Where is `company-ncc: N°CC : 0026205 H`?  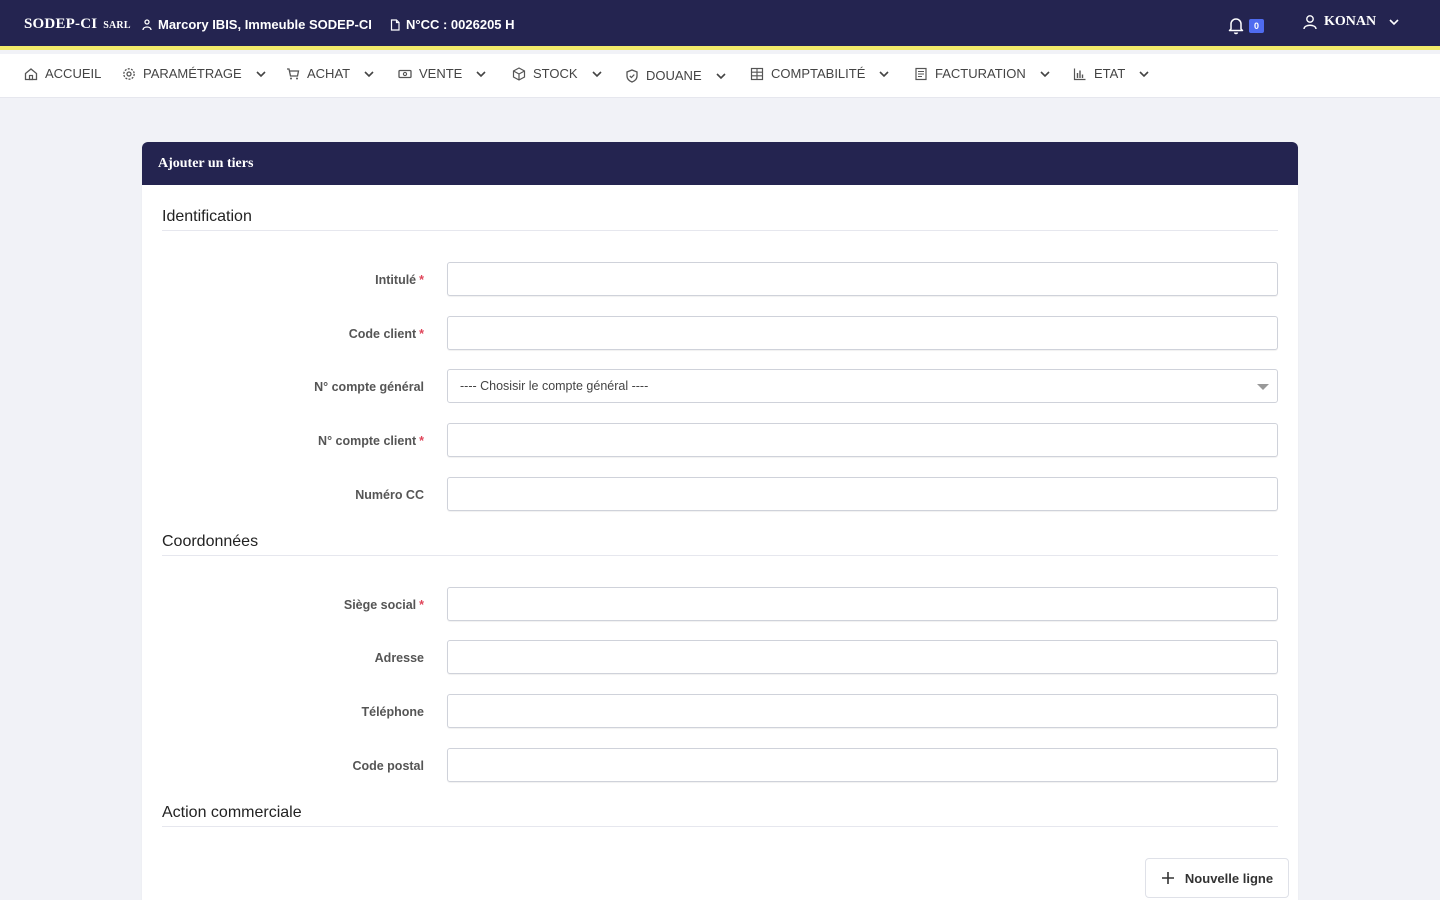 company-ncc: N°CC : 0026205 H is located at coordinates (452, 24).